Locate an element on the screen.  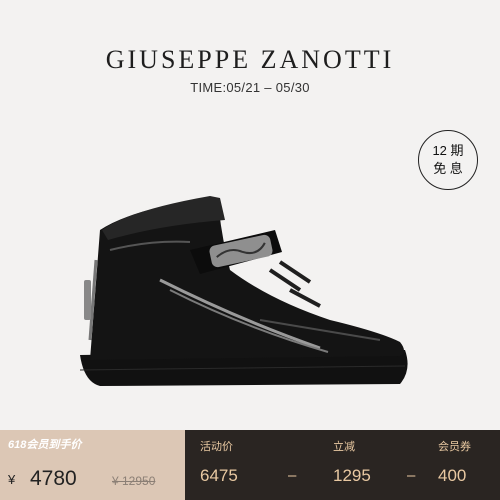
instant-discount-label: 立减 is located at coordinates (344, 447).